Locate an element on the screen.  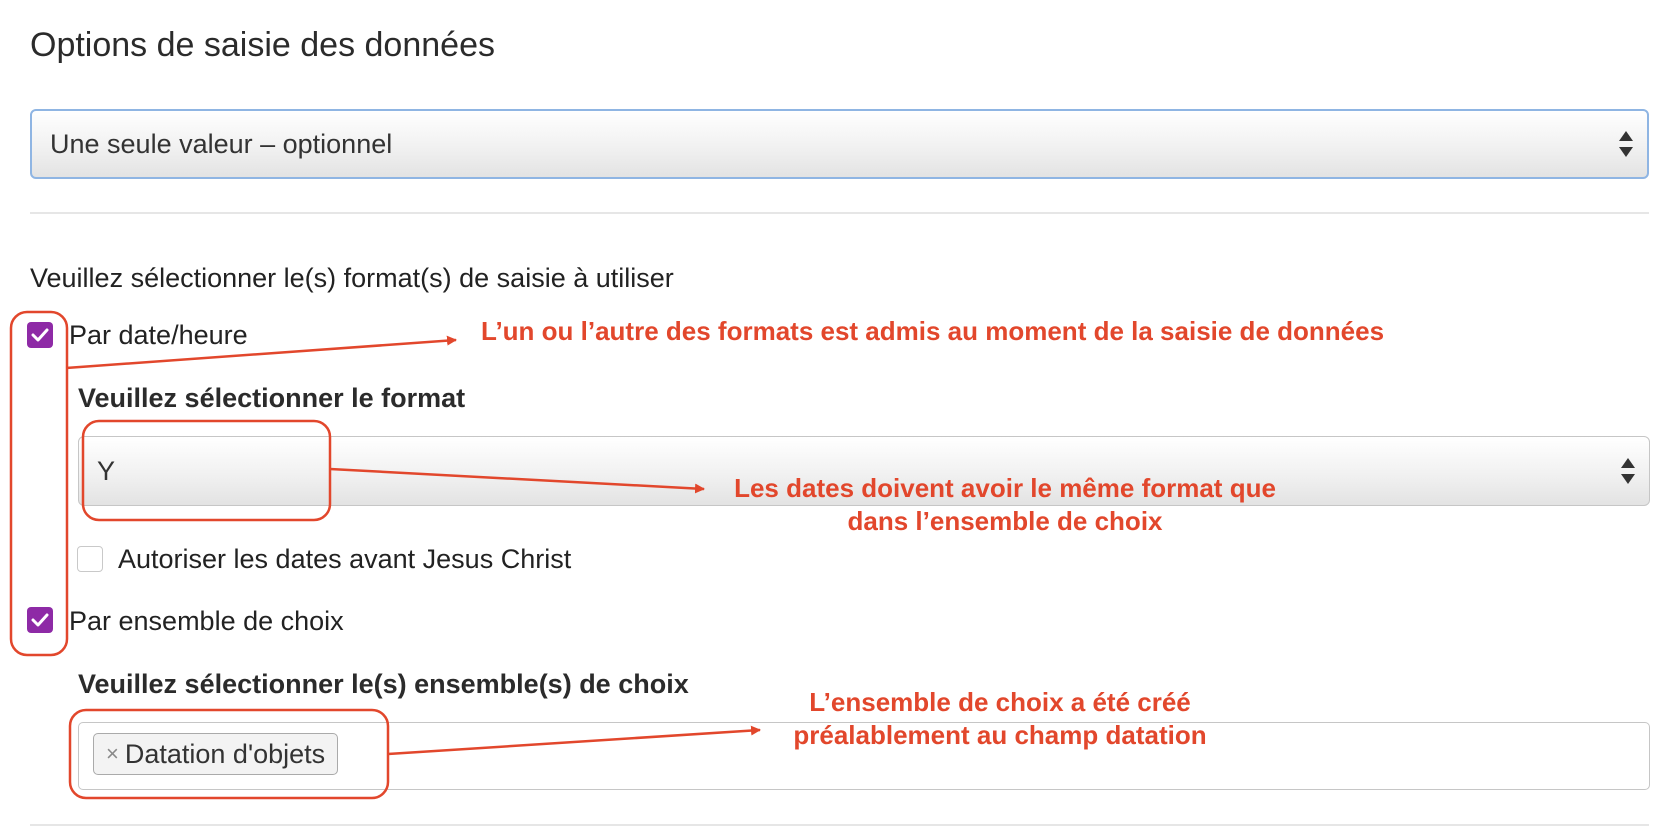
choice-set-checkbox is located at coordinates (40, 620).